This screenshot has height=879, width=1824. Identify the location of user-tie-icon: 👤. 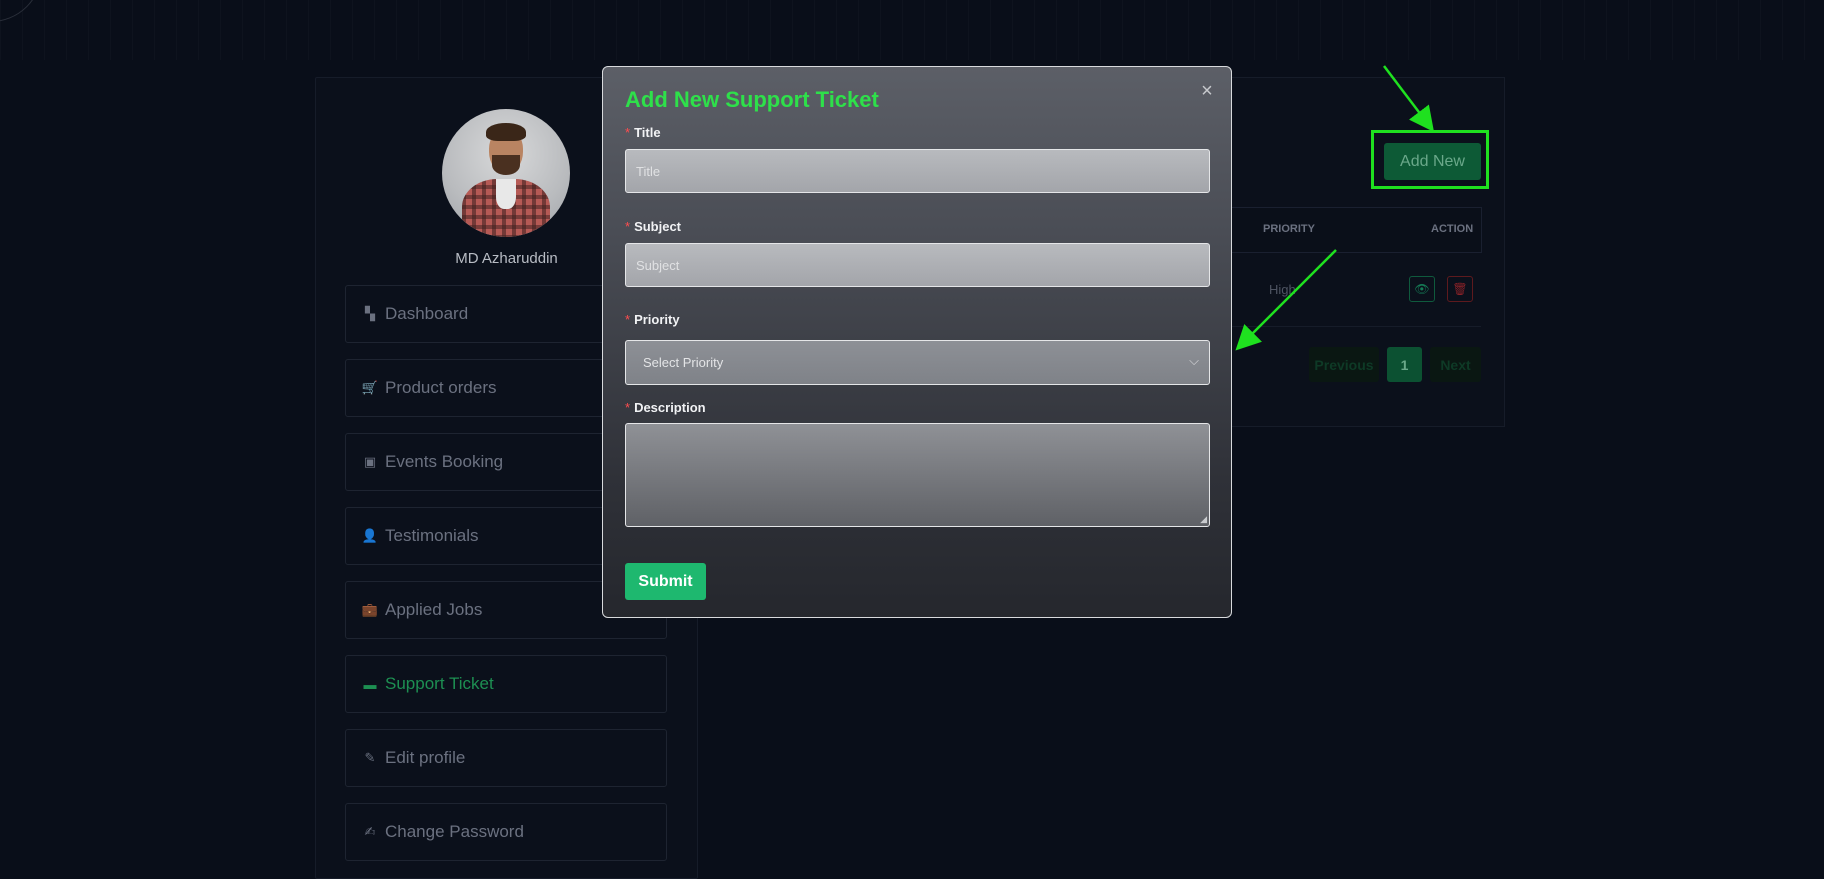
(370, 535).